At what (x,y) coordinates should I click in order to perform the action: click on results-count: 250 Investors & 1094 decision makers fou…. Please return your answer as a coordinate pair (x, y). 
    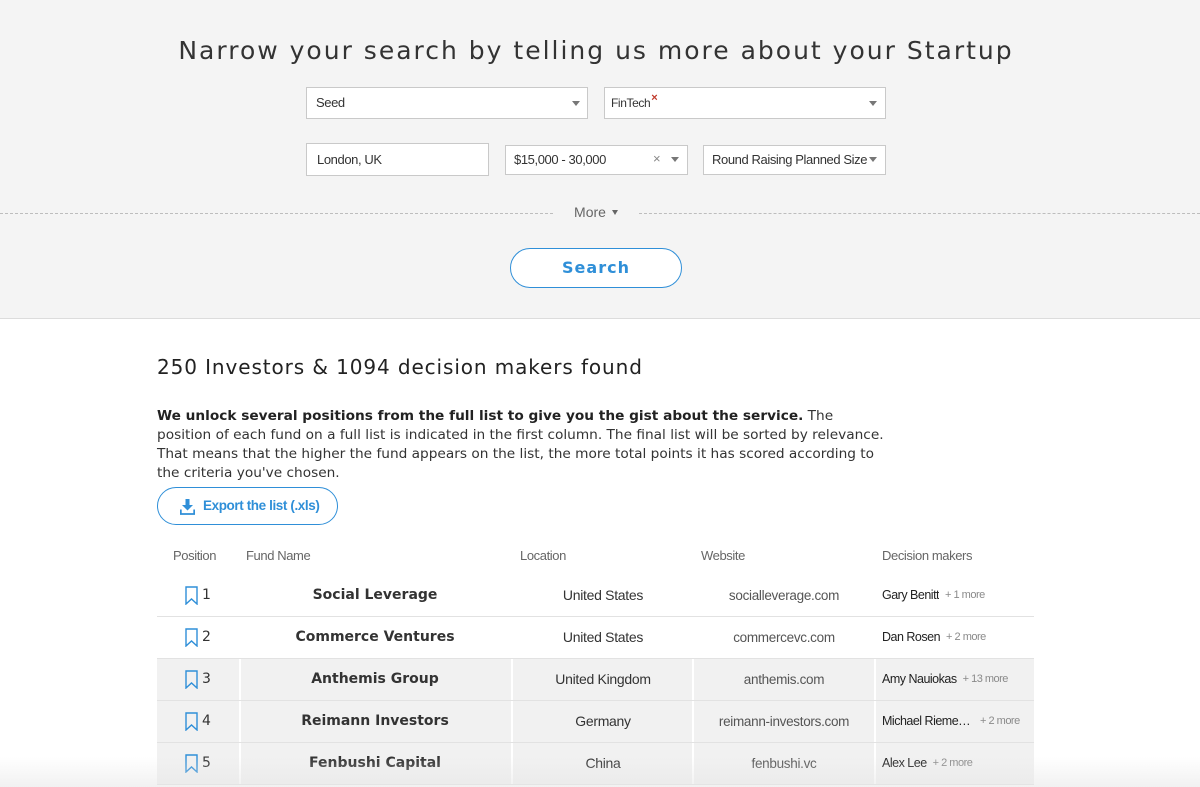
    Looking at the image, I should click on (400, 367).